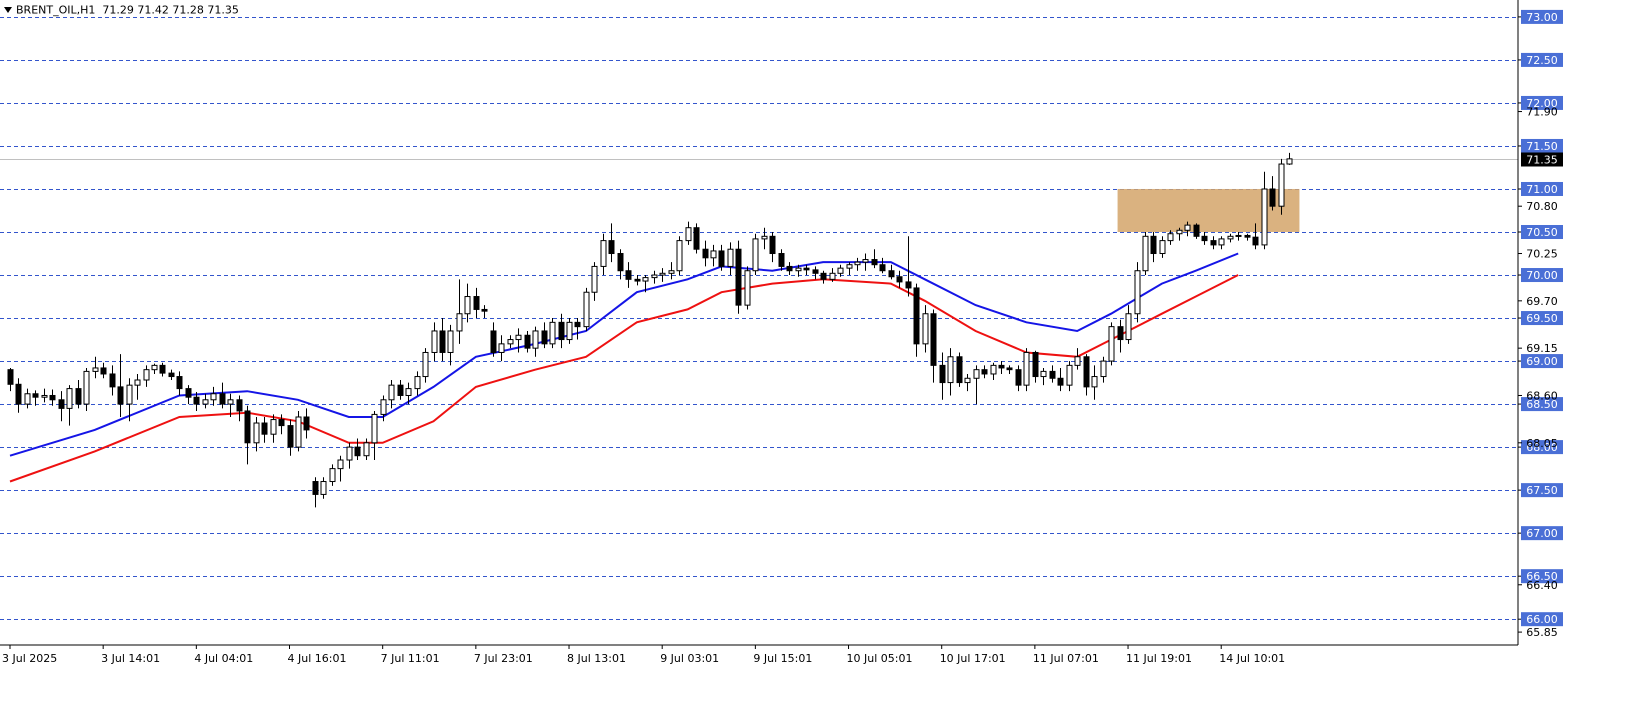  What do you see at coordinates (8, 10) in the screenshot?
I see `menu-triangle-icon` at bounding box center [8, 10].